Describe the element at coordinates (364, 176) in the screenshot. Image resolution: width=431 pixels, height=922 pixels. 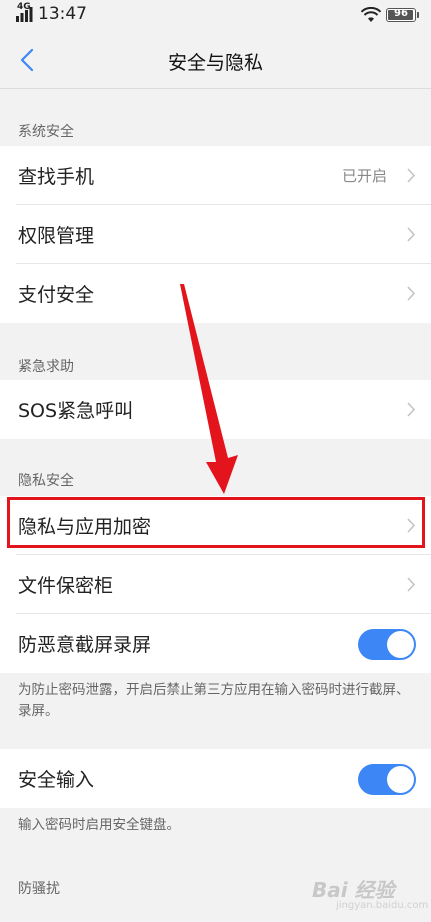
I see `row-status-value: 已开启` at that location.